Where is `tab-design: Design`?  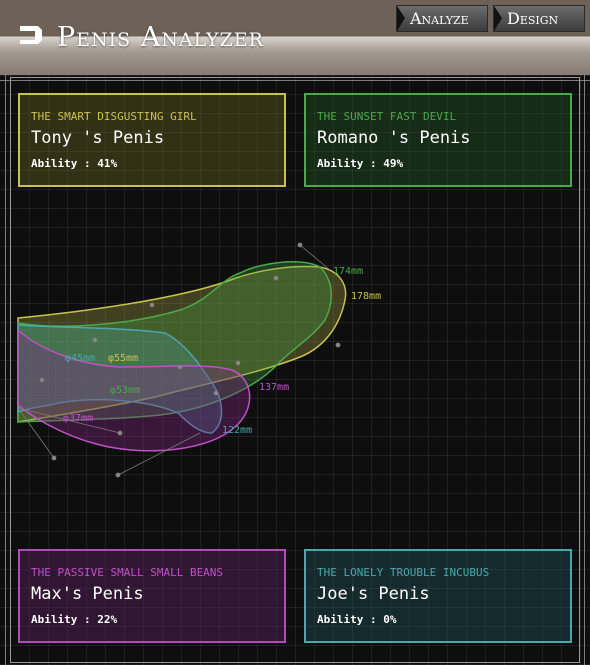
tab-design: Design is located at coordinates (539, 18).